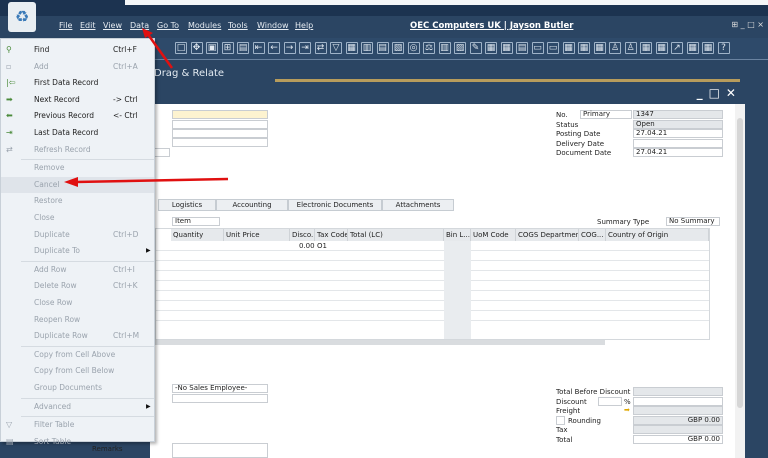  Describe the element at coordinates (159, 50) in the screenshot. I see `arrow-to-data-menu` at that location.